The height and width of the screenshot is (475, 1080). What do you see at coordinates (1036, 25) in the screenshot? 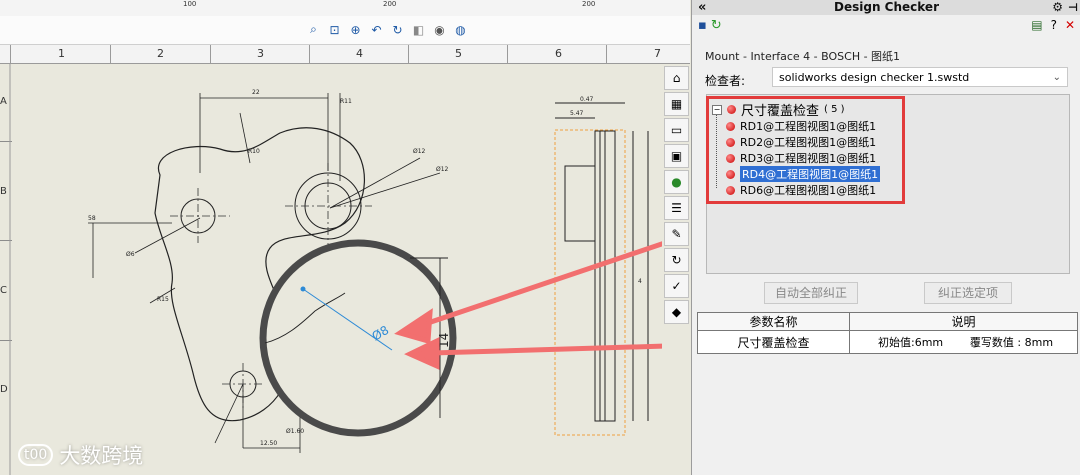
I see `report-icon: ▤` at bounding box center [1036, 25].